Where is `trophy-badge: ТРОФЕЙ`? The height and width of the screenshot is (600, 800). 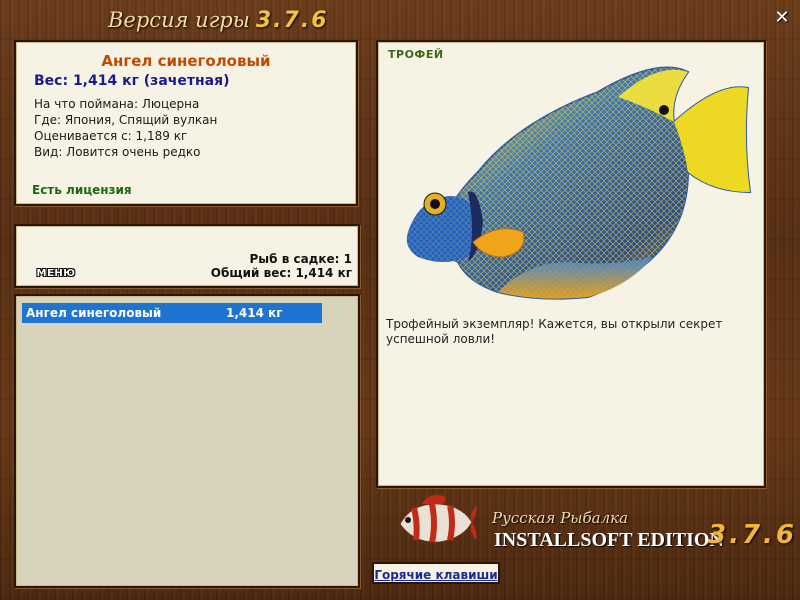
trophy-badge: ТРОФЕЙ is located at coordinates (416, 54).